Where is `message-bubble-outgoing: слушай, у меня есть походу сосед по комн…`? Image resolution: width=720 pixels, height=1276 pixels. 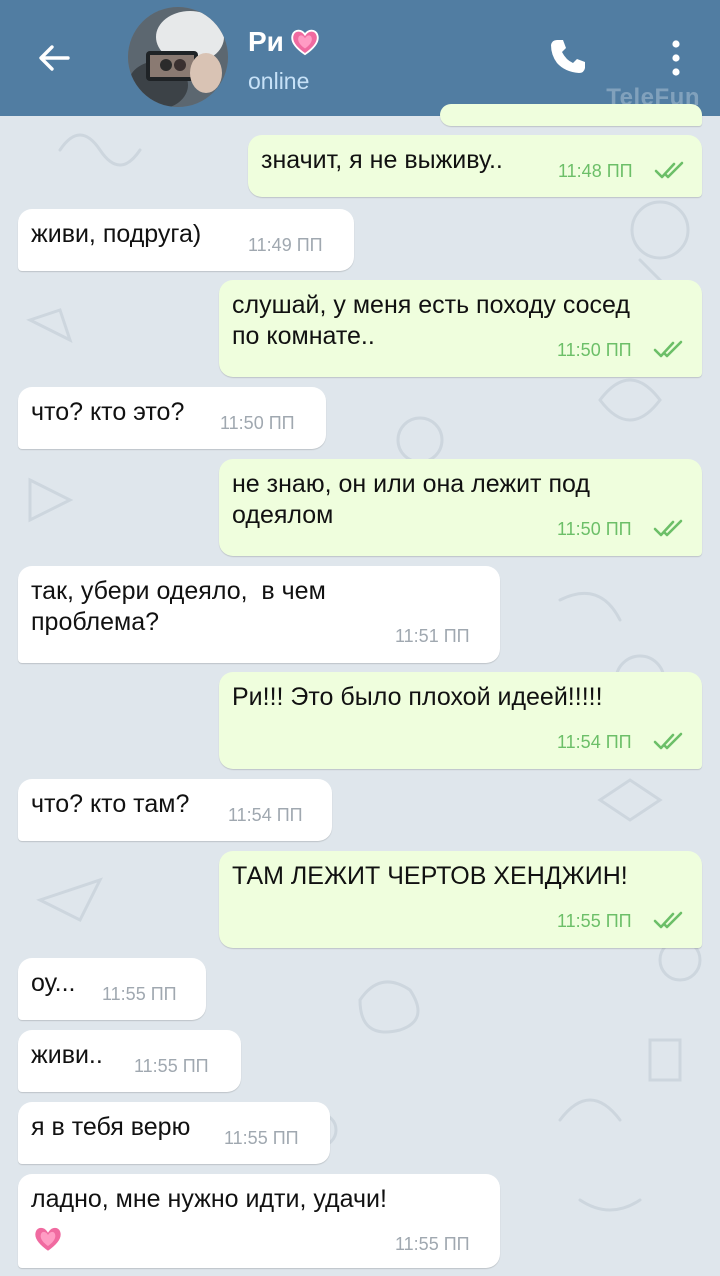 message-bubble-outgoing: слушай, у меня есть походу сосед по комн… is located at coordinates (460, 328).